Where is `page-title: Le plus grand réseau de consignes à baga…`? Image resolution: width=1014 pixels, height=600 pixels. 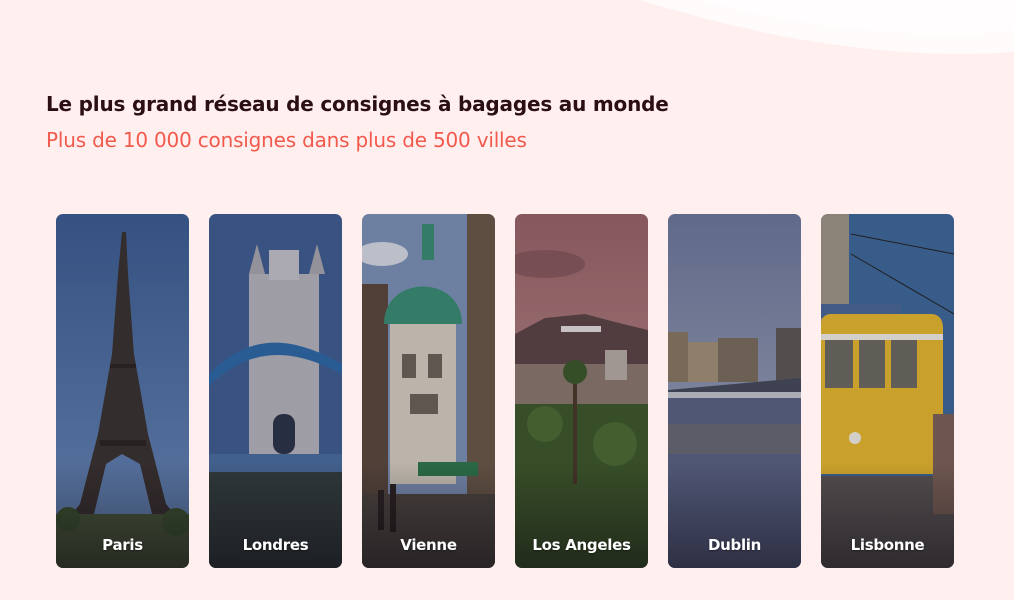 page-title: Le plus grand réseau de consignes à baga… is located at coordinates (357, 104).